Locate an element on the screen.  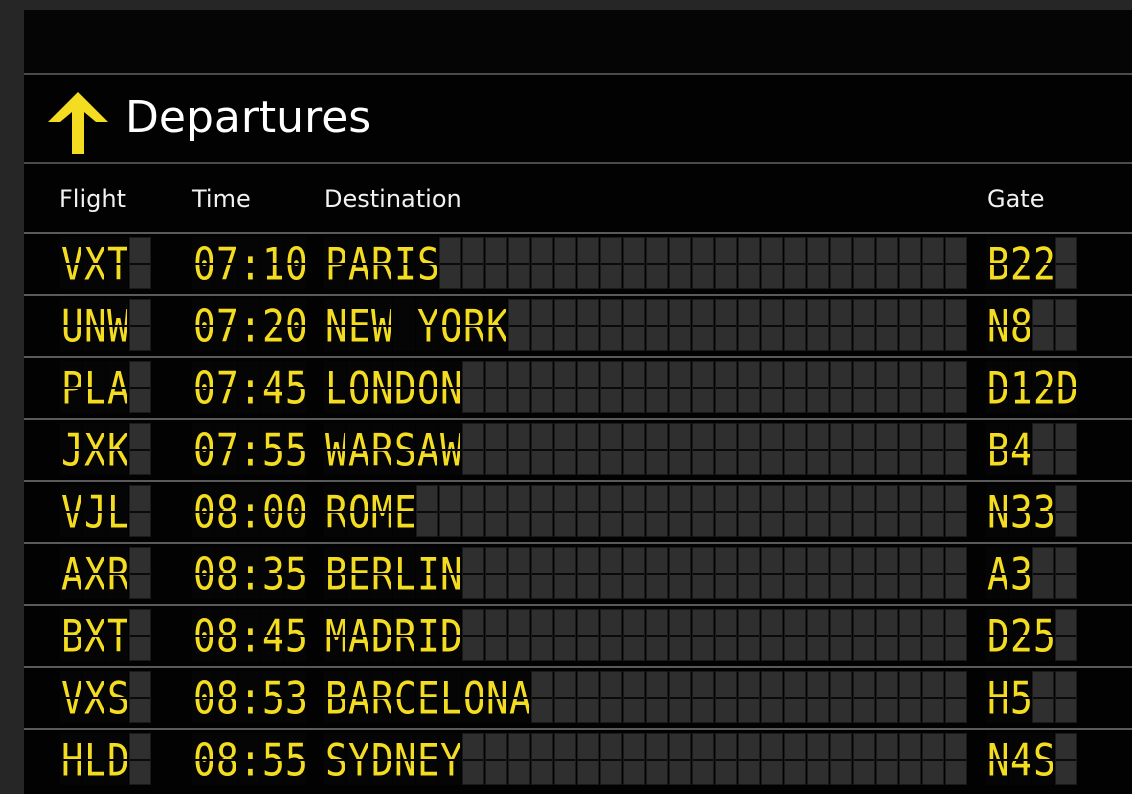
flap-character: K is located at coordinates (117, 449).